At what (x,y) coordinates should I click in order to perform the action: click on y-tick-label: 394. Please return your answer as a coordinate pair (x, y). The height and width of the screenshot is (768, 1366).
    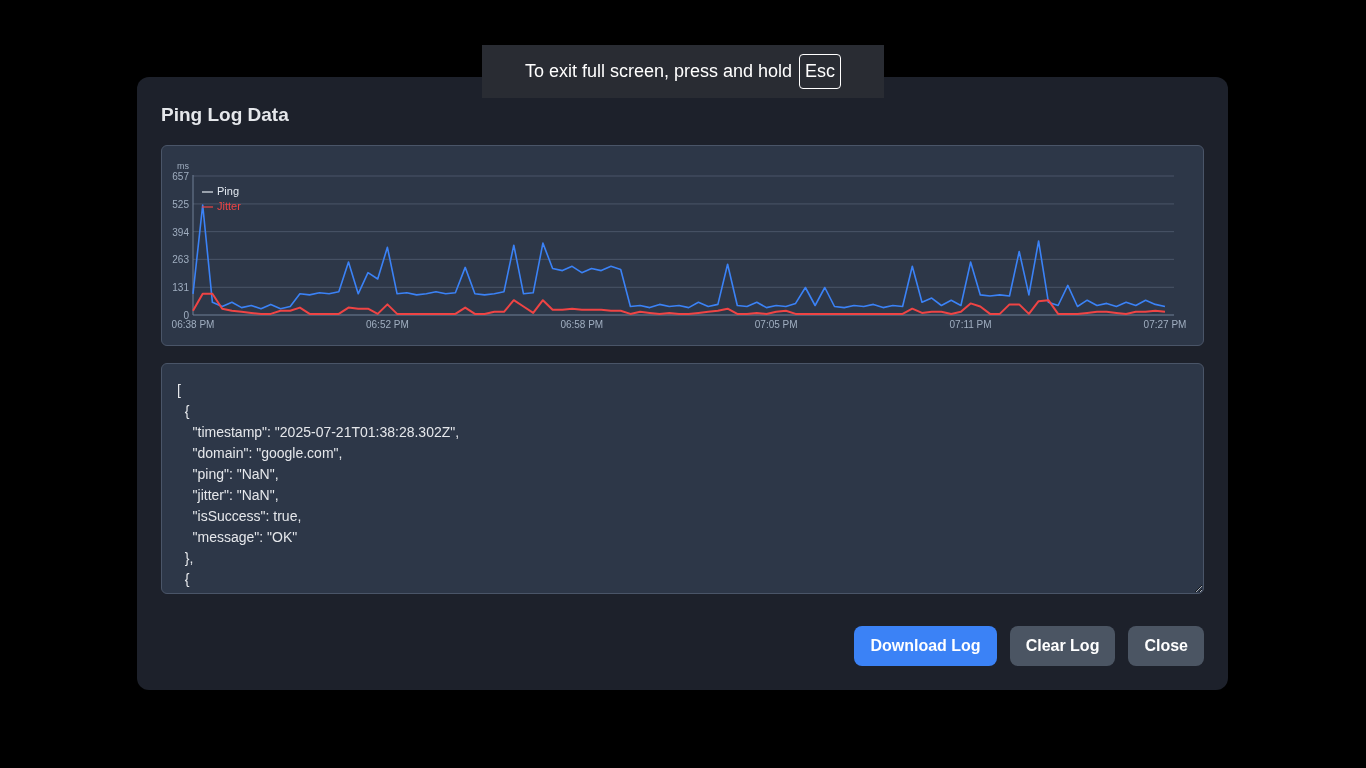
    Looking at the image, I should click on (180, 232).